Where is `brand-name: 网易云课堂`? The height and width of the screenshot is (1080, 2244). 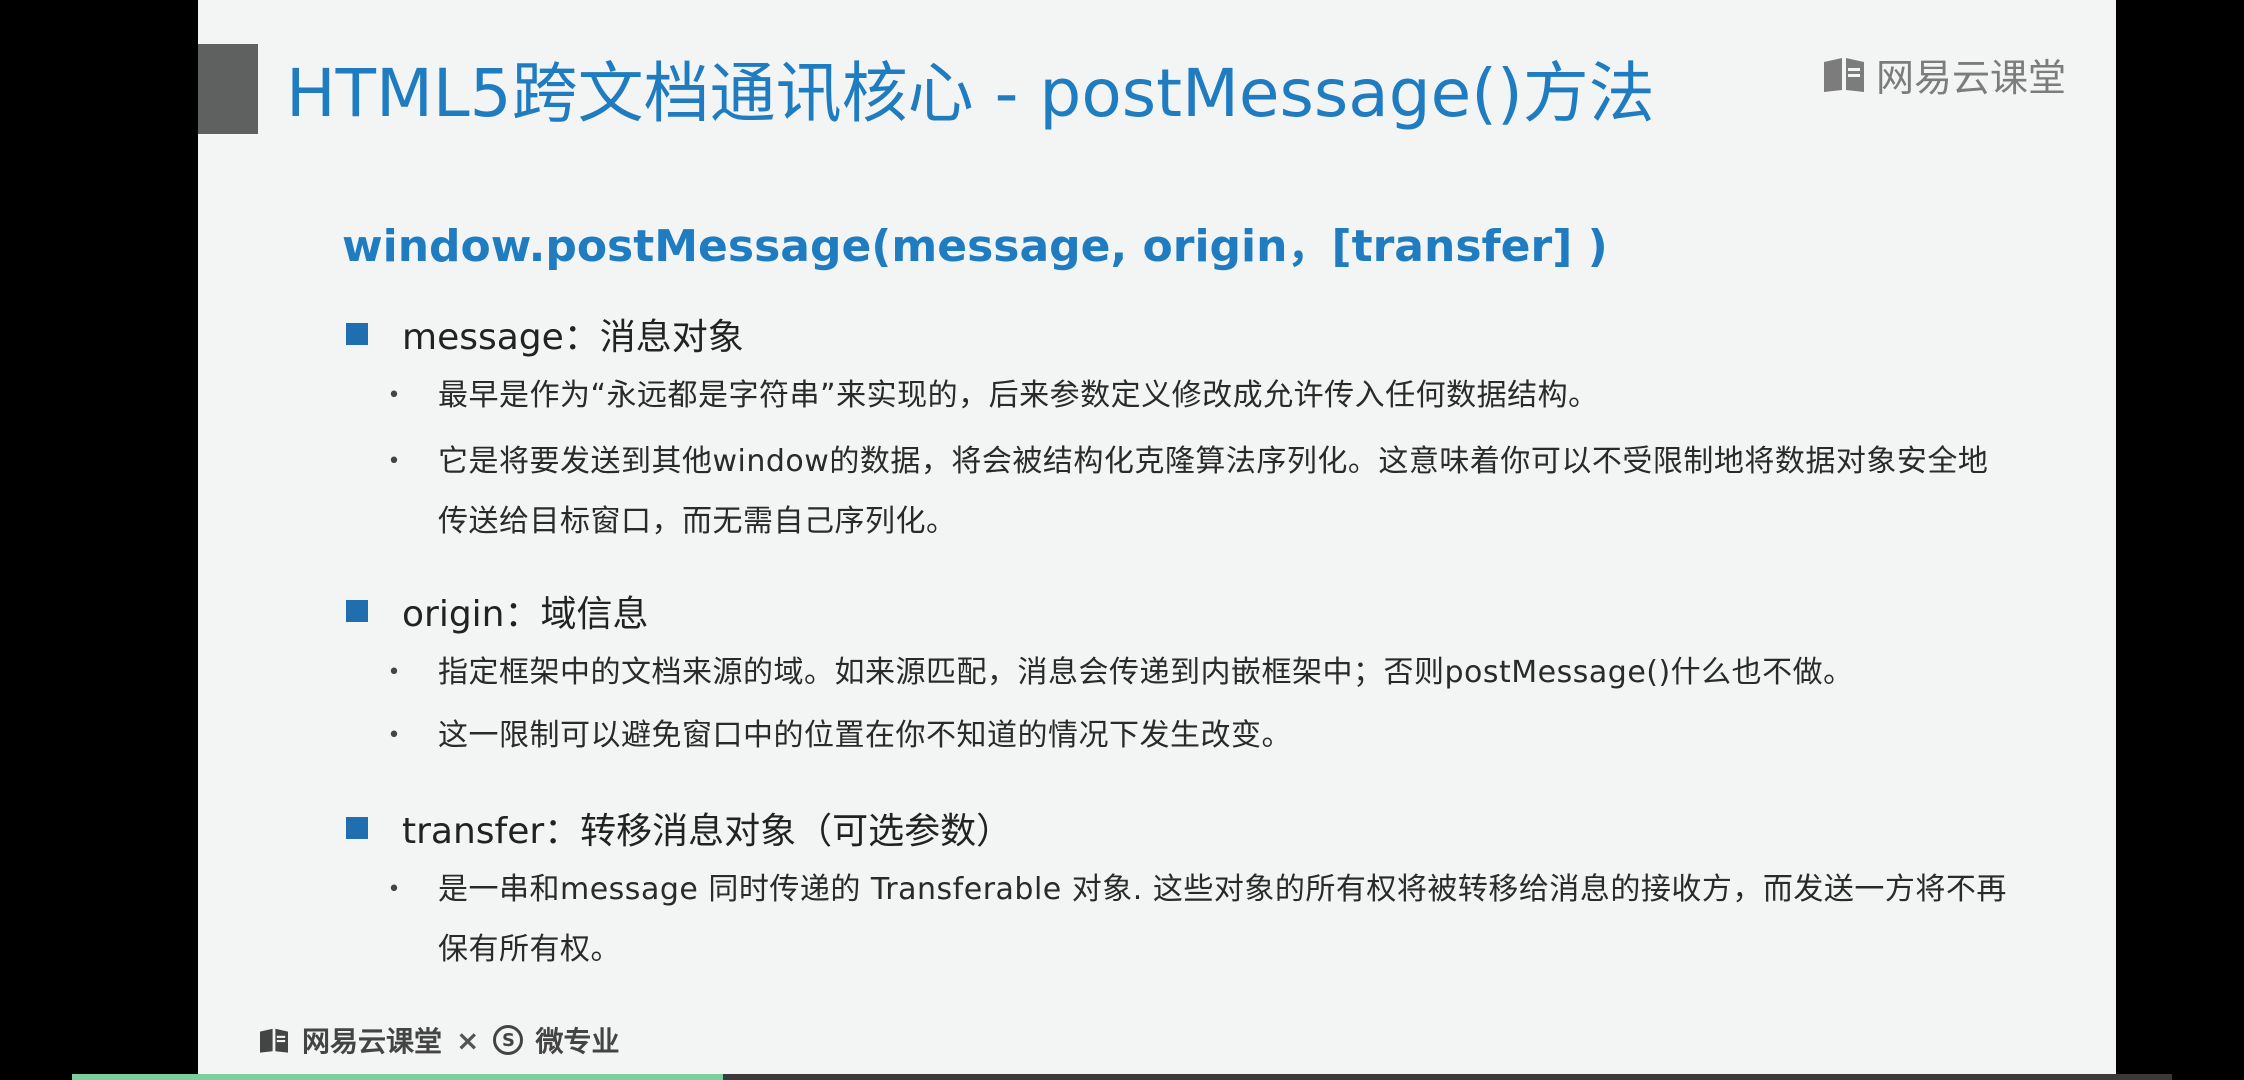
brand-name: 网易云课堂 is located at coordinates (1970, 77).